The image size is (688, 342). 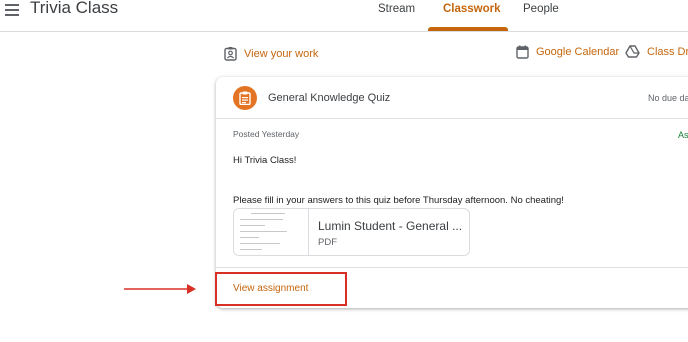 I want to click on tab-people: People, so click(x=541, y=9).